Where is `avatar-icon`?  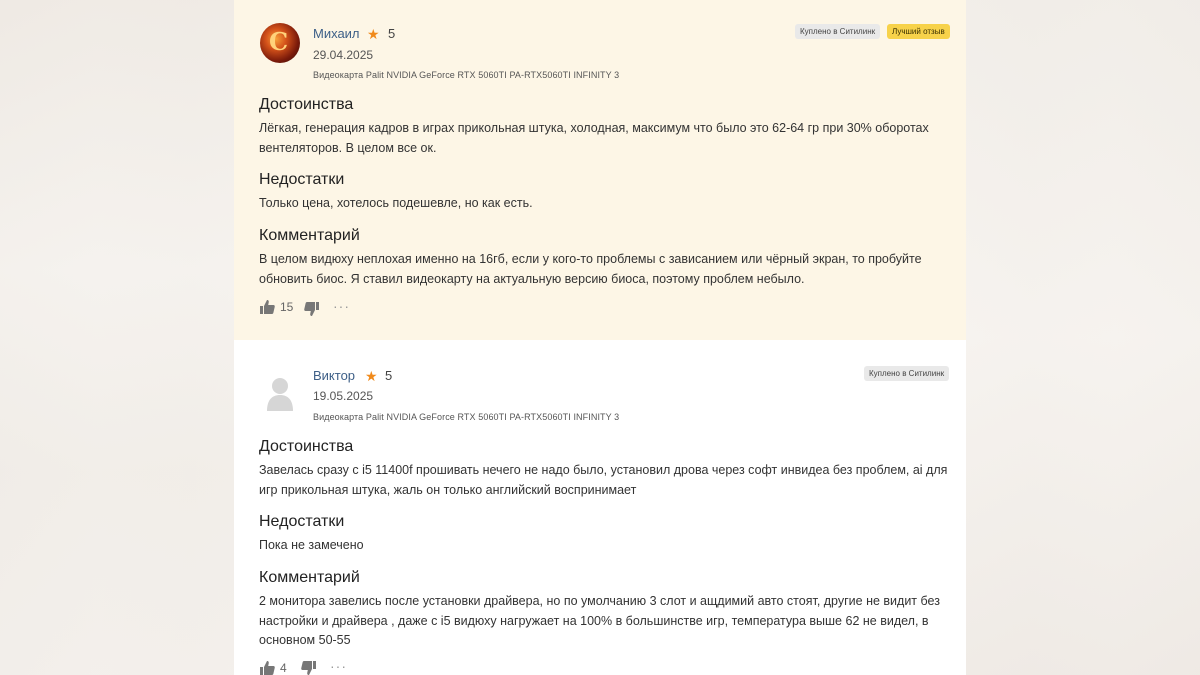 avatar-icon is located at coordinates (280, 394).